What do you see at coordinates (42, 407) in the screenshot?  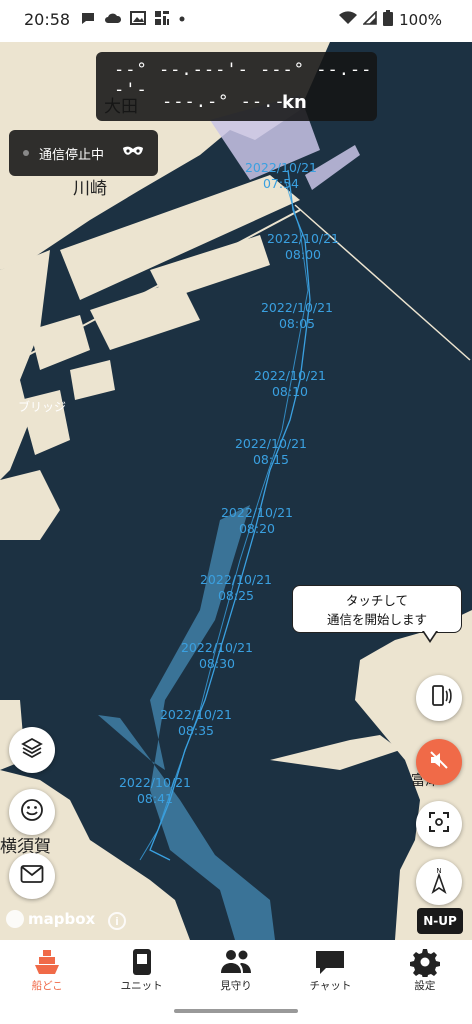 I see `place-label-bridge: ブリッジ` at bounding box center [42, 407].